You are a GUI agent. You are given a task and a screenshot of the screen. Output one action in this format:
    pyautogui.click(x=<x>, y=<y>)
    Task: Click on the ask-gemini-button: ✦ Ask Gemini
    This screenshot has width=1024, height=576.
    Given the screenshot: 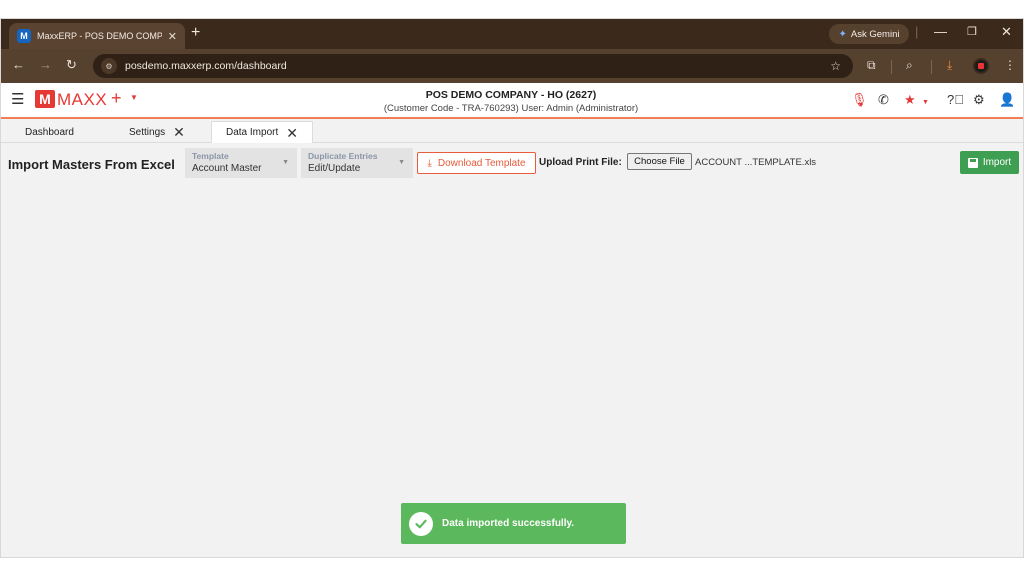 What is the action you would take?
    pyautogui.click(x=869, y=34)
    